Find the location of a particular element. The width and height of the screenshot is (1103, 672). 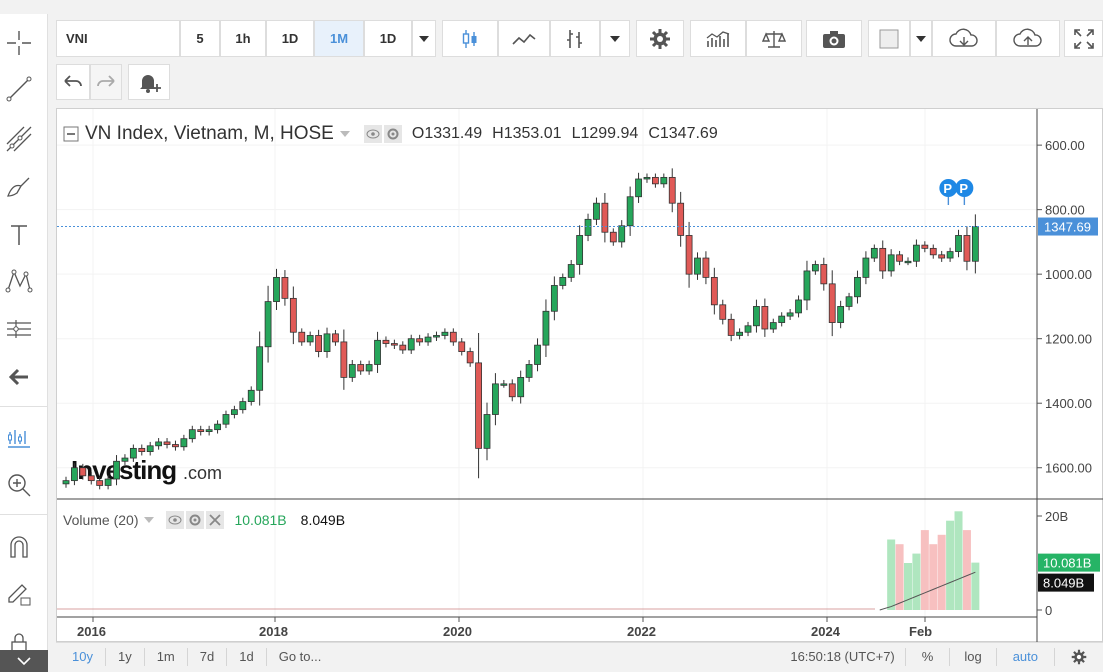

color-theme-button is located at coordinates (889, 38).